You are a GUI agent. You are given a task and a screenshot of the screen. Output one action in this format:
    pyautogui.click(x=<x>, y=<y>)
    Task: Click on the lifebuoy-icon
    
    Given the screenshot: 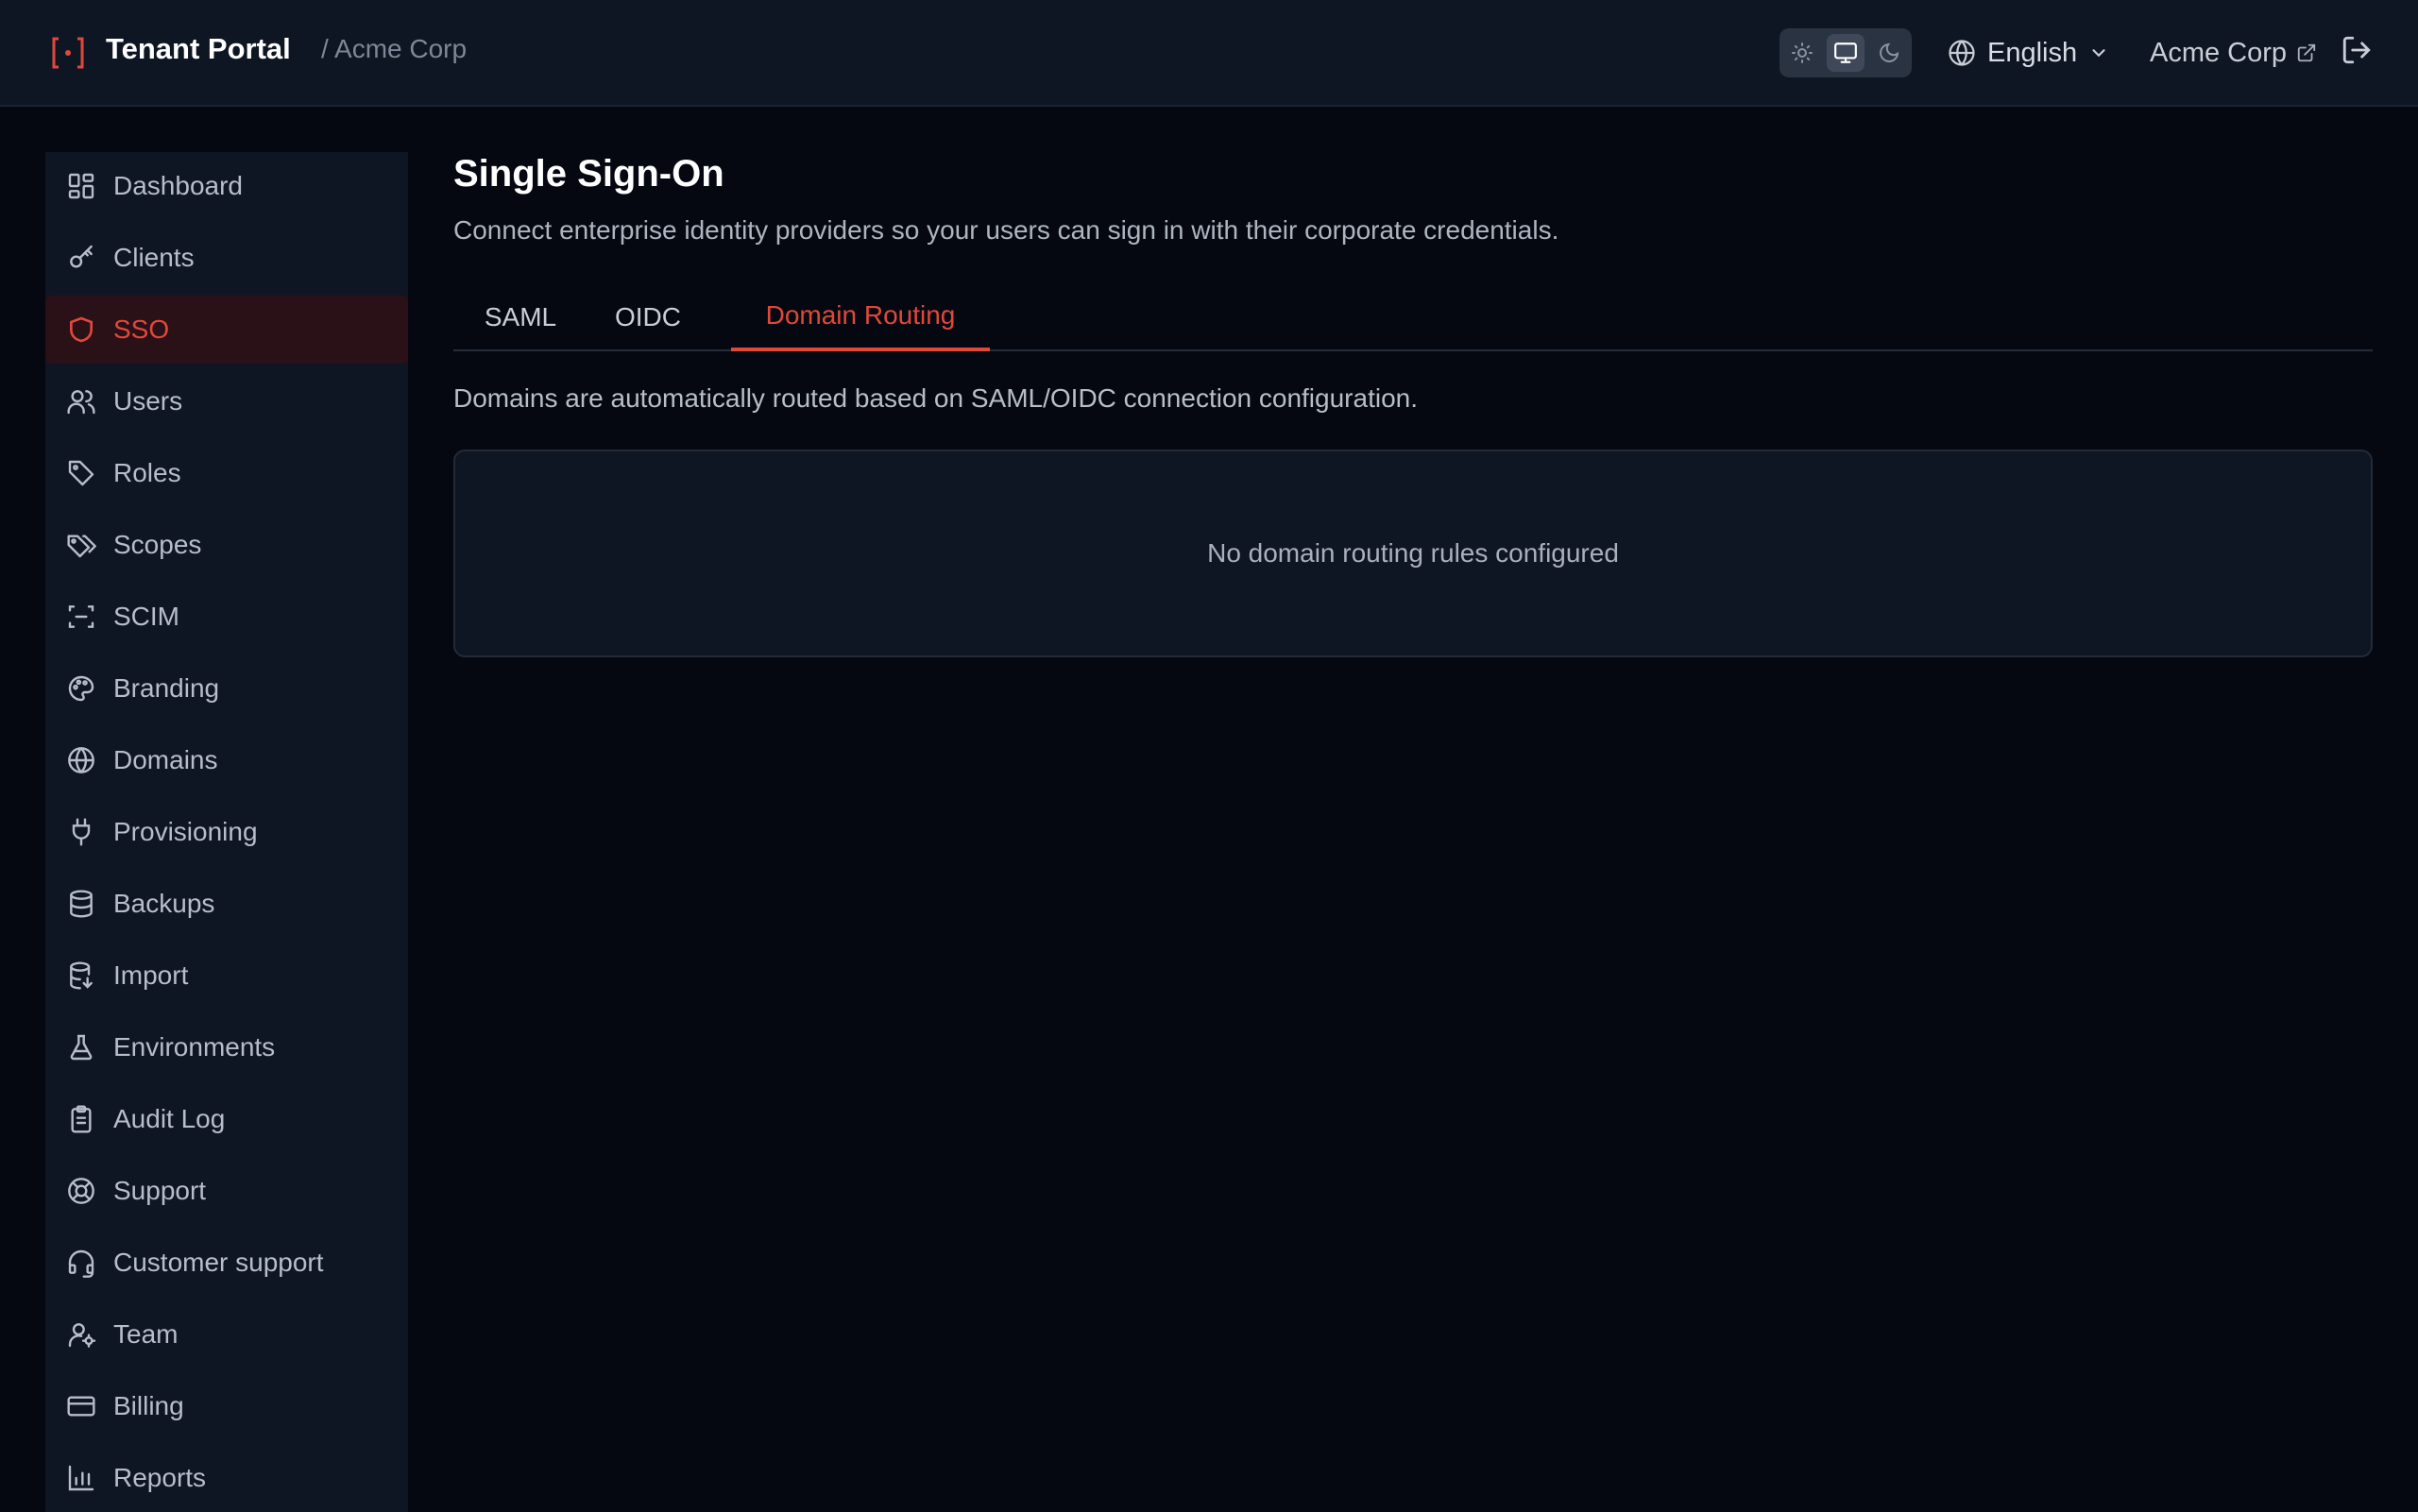 What is the action you would take?
    pyautogui.click(x=81, y=1191)
    